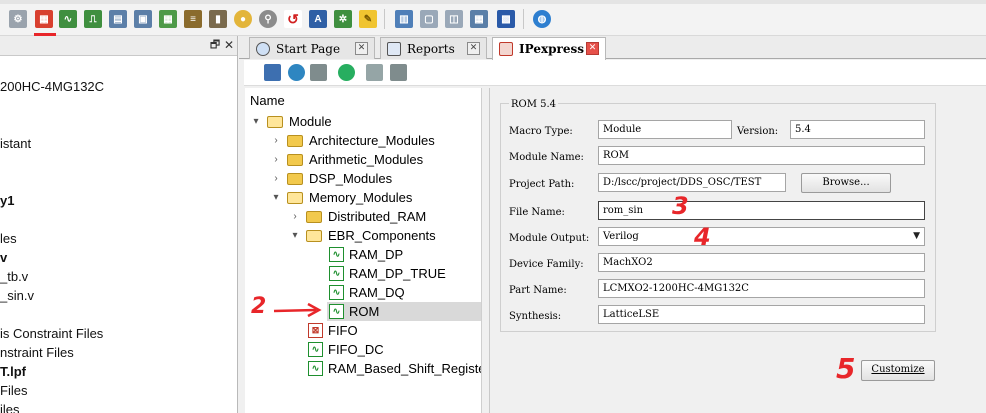 The height and width of the screenshot is (413, 986). I want to click on tree-line: y1, so click(7, 200).